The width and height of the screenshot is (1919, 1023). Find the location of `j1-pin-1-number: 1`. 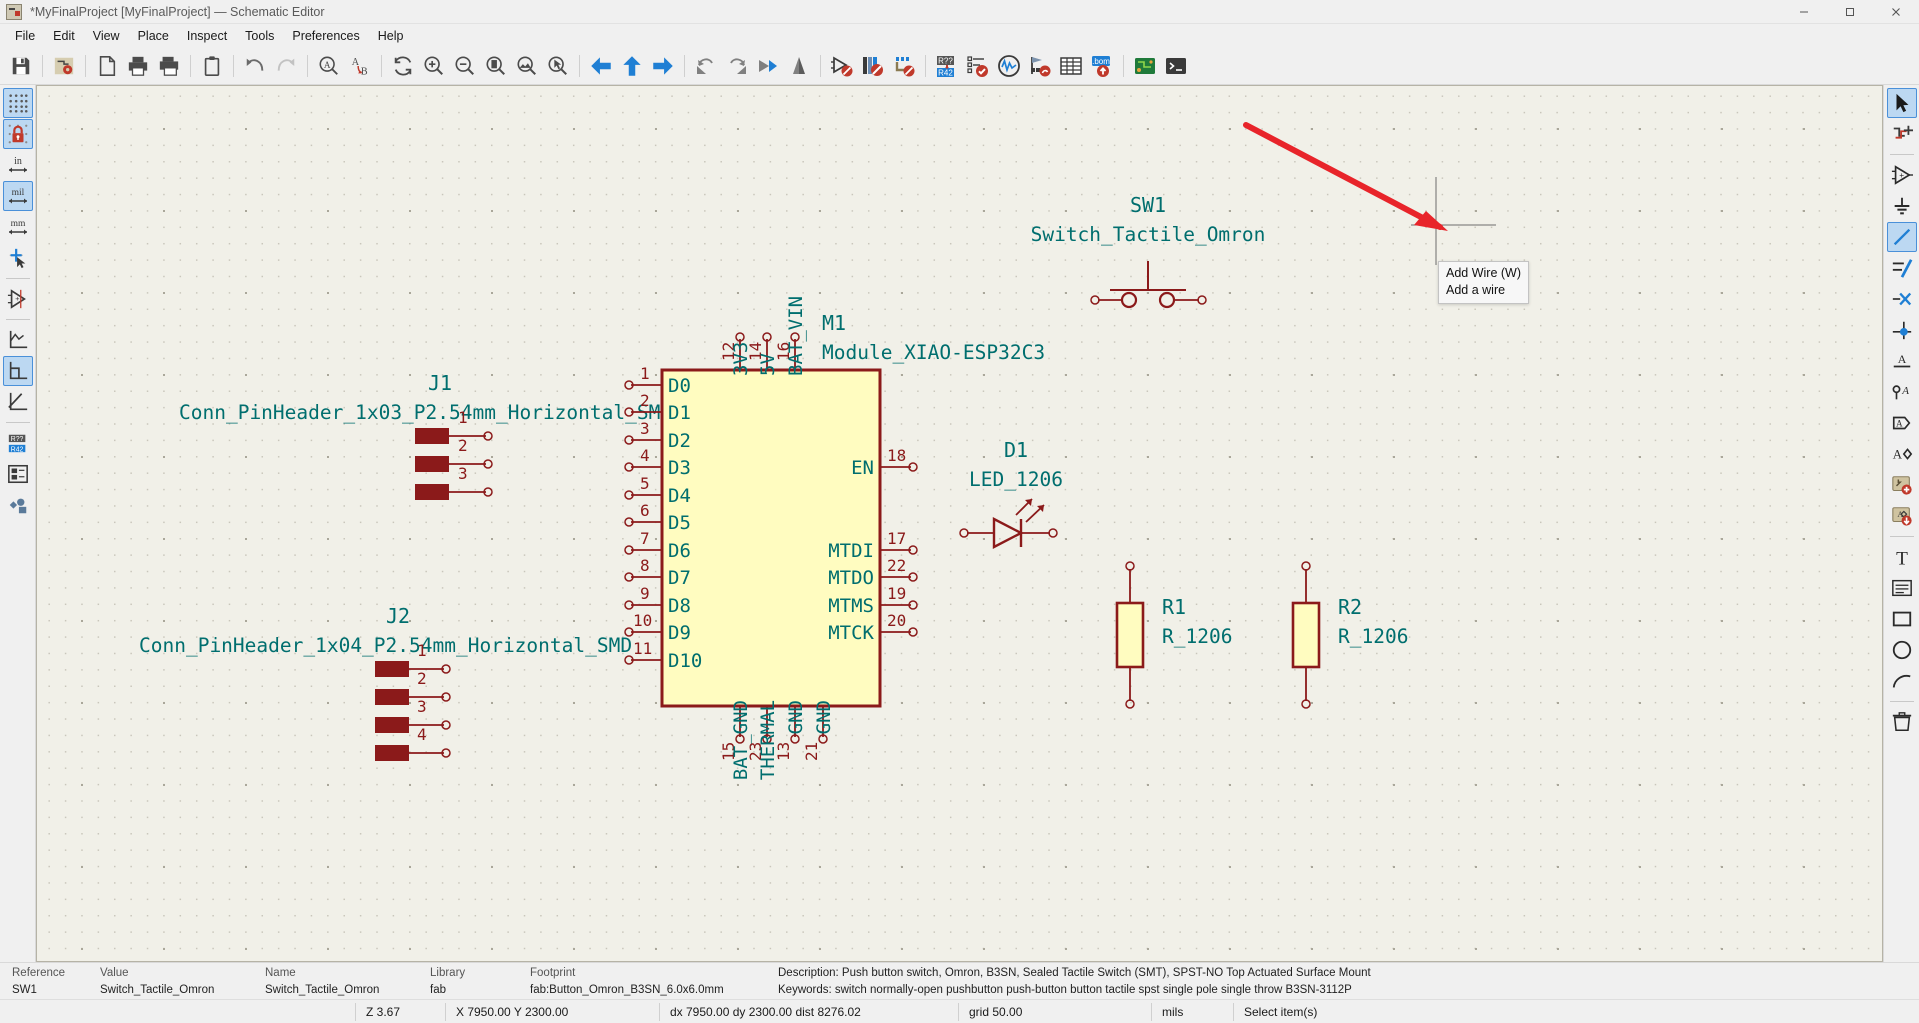

j1-pin-1-number: 1 is located at coordinates (463, 417).